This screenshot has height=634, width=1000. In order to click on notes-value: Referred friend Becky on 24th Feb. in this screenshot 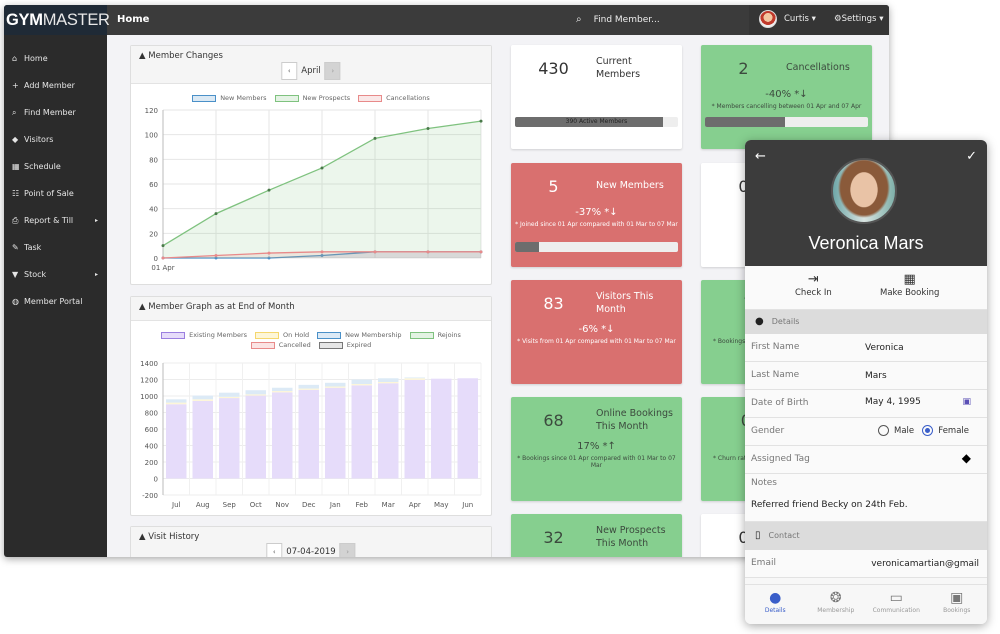, I will do `click(829, 505)`.